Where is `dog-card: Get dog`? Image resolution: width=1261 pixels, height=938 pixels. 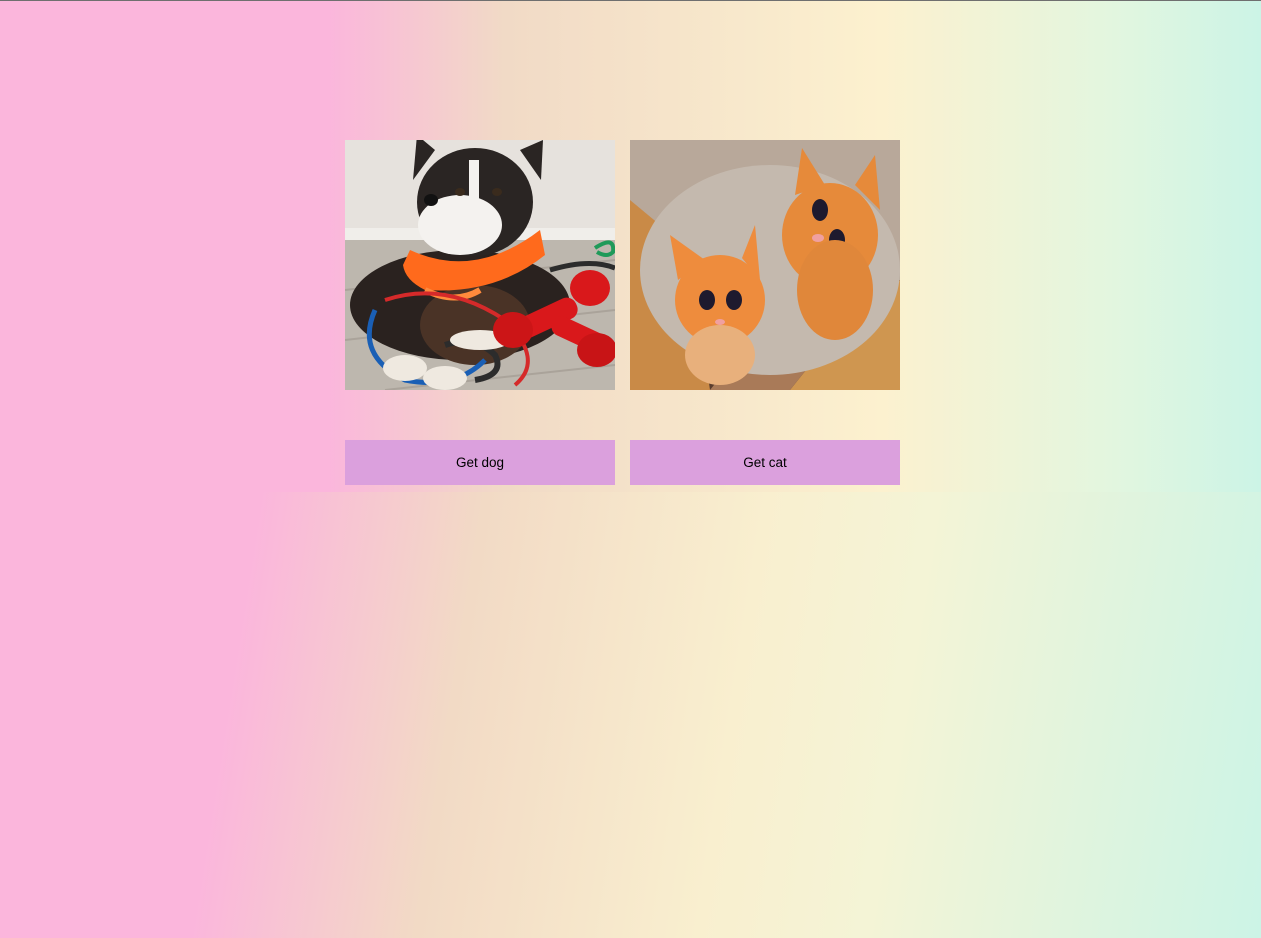
dog-card: Get dog is located at coordinates (480, 312).